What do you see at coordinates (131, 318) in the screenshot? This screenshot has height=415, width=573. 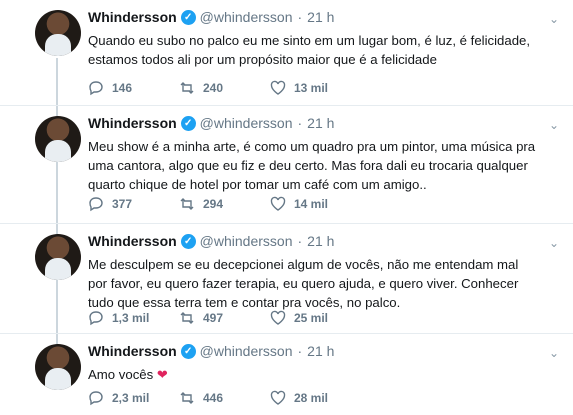 I see `reply-count: 1,3 mil` at bounding box center [131, 318].